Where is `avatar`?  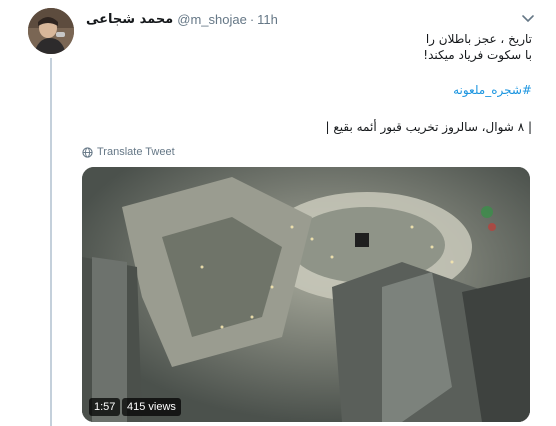 avatar is located at coordinates (51, 31).